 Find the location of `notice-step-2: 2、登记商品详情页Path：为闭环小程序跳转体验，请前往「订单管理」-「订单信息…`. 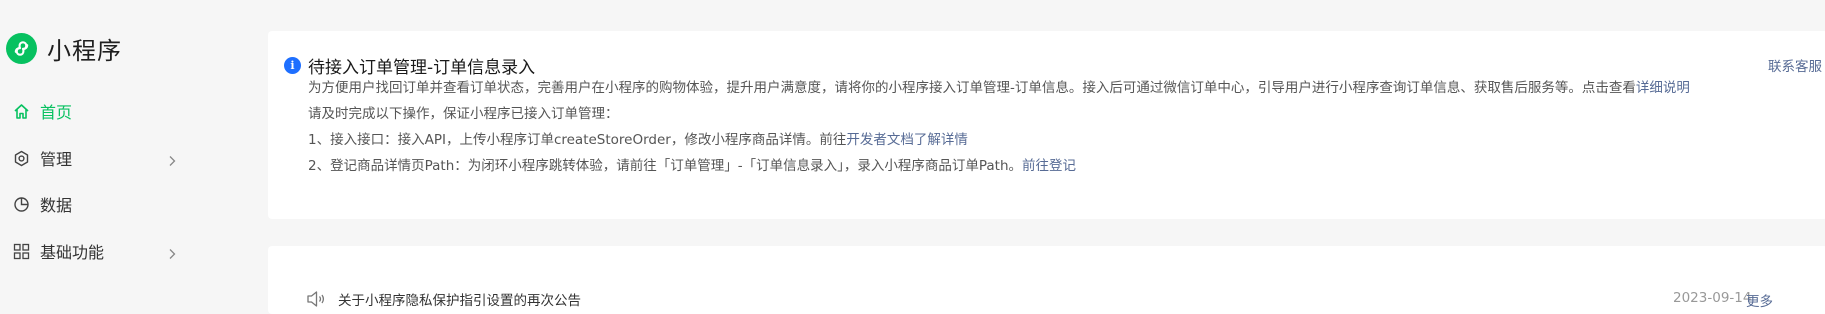

notice-step-2: 2、登记商品详情页Path：为闭环小程序跳转体验，请前往「订单管理」-「订单信息… is located at coordinates (692, 164).